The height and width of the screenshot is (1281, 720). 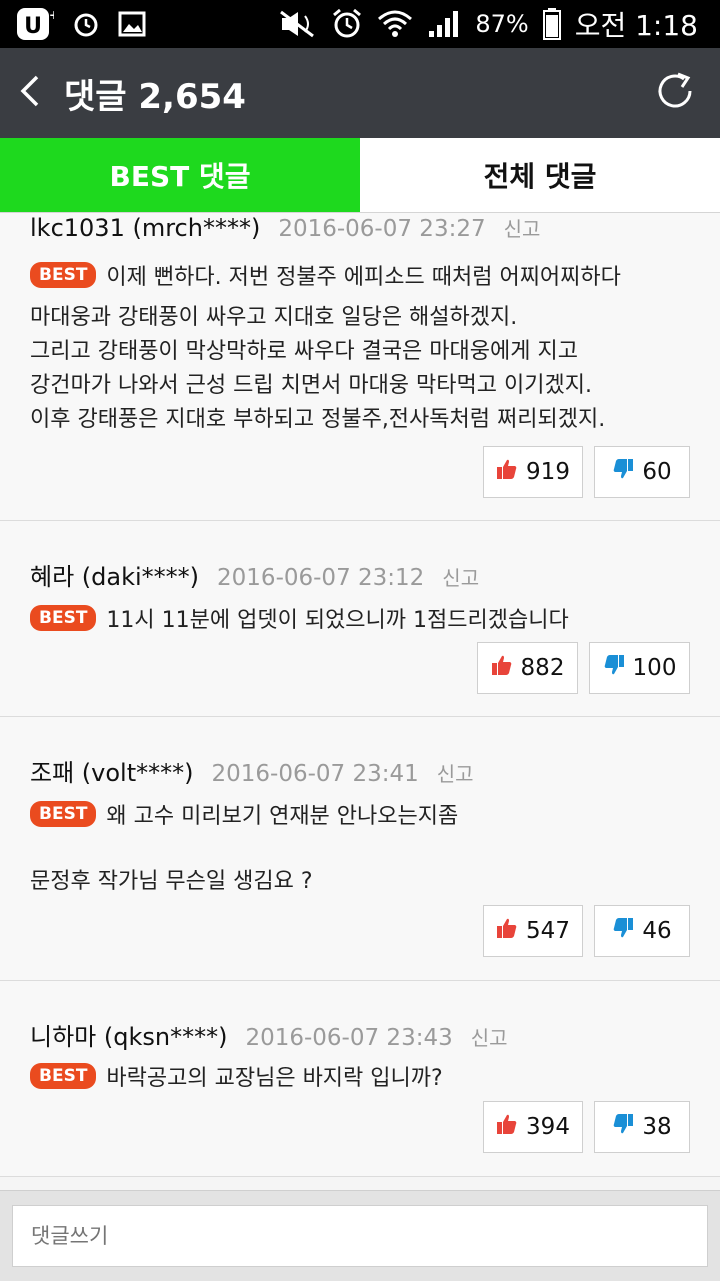 I want to click on comment-author: 혜라 (daki****), so click(x=115, y=577).